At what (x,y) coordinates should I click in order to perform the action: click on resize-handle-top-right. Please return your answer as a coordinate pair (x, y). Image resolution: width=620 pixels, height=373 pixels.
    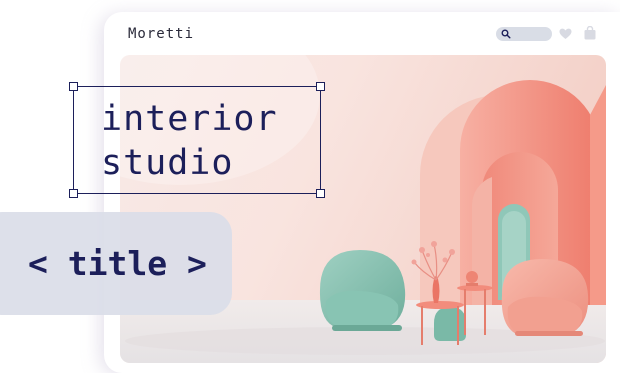
    Looking at the image, I should click on (320, 86).